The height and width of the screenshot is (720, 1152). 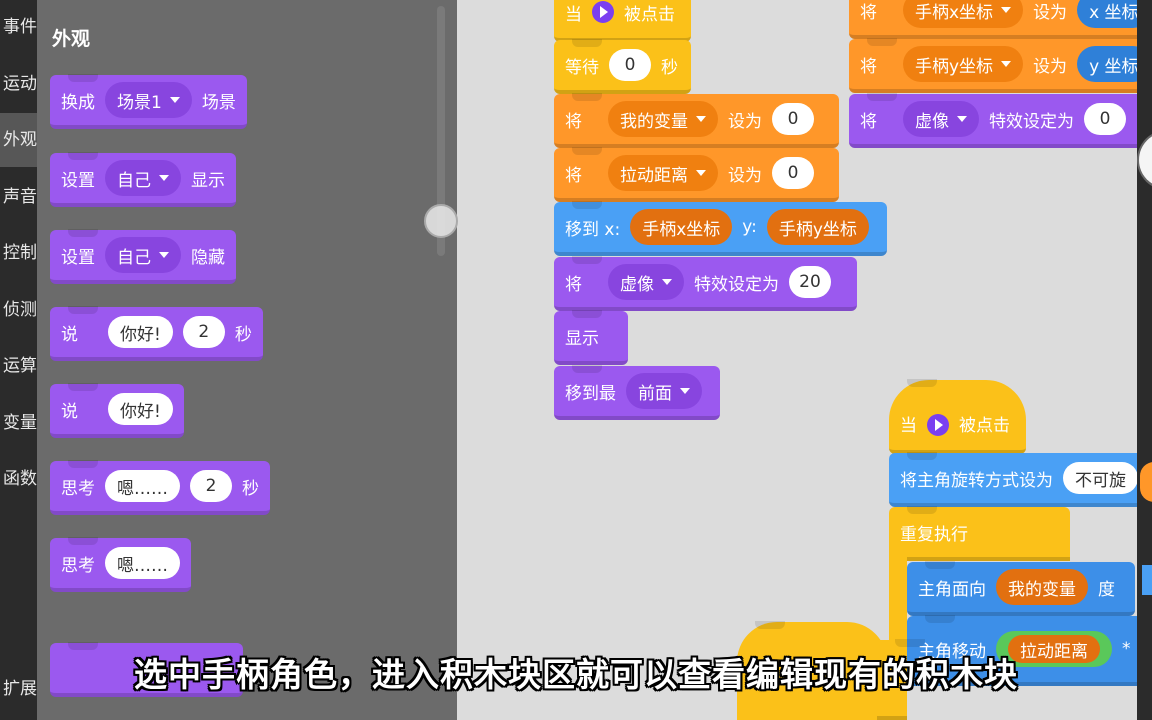 I want to click on category-label: 函数, so click(x=20, y=479).